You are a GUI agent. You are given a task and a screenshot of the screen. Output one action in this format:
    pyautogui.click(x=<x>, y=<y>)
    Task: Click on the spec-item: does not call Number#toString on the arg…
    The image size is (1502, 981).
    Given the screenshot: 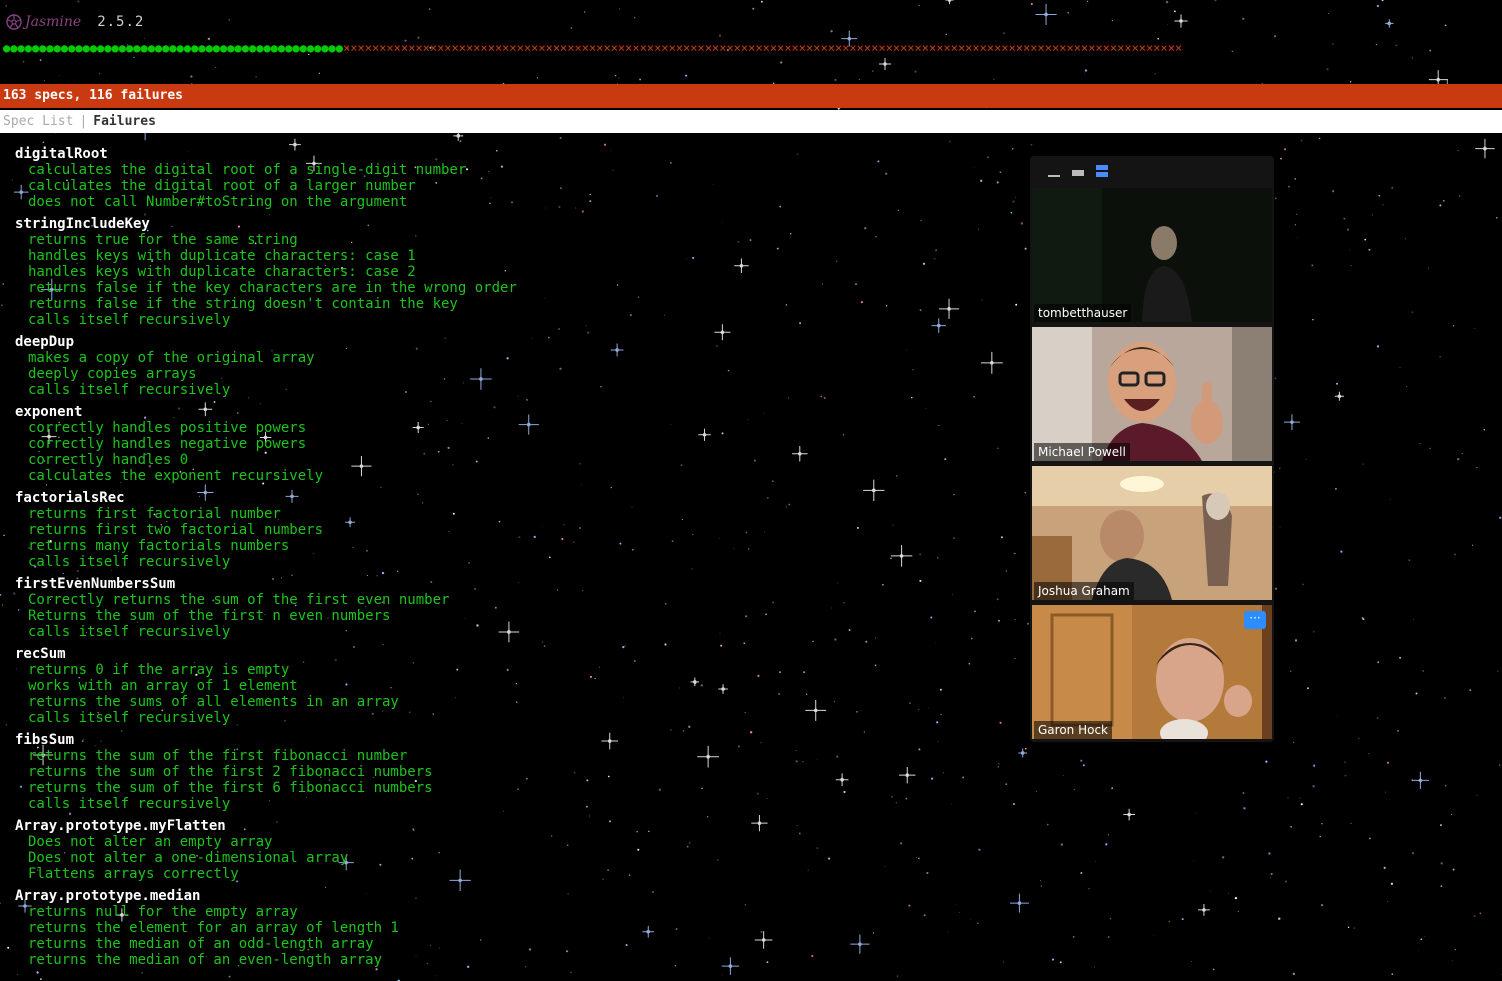 What is the action you would take?
    pyautogui.click(x=515, y=202)
    